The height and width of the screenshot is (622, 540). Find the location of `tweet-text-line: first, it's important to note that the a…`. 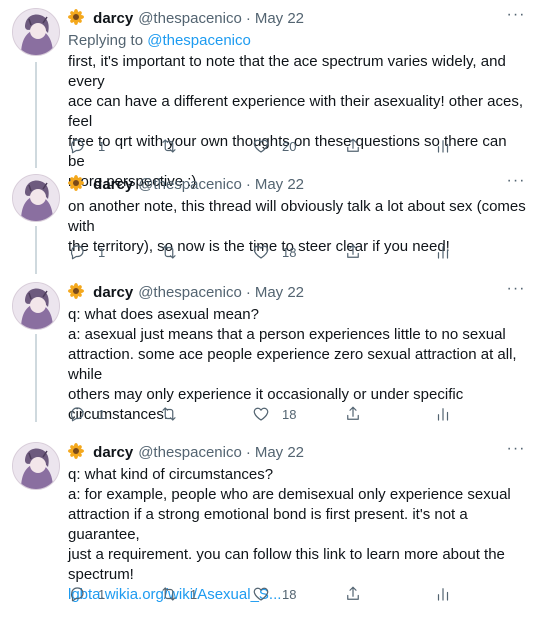

tweet-text-line: first, it's important to note that the a… is located at coordinates (287, 71).